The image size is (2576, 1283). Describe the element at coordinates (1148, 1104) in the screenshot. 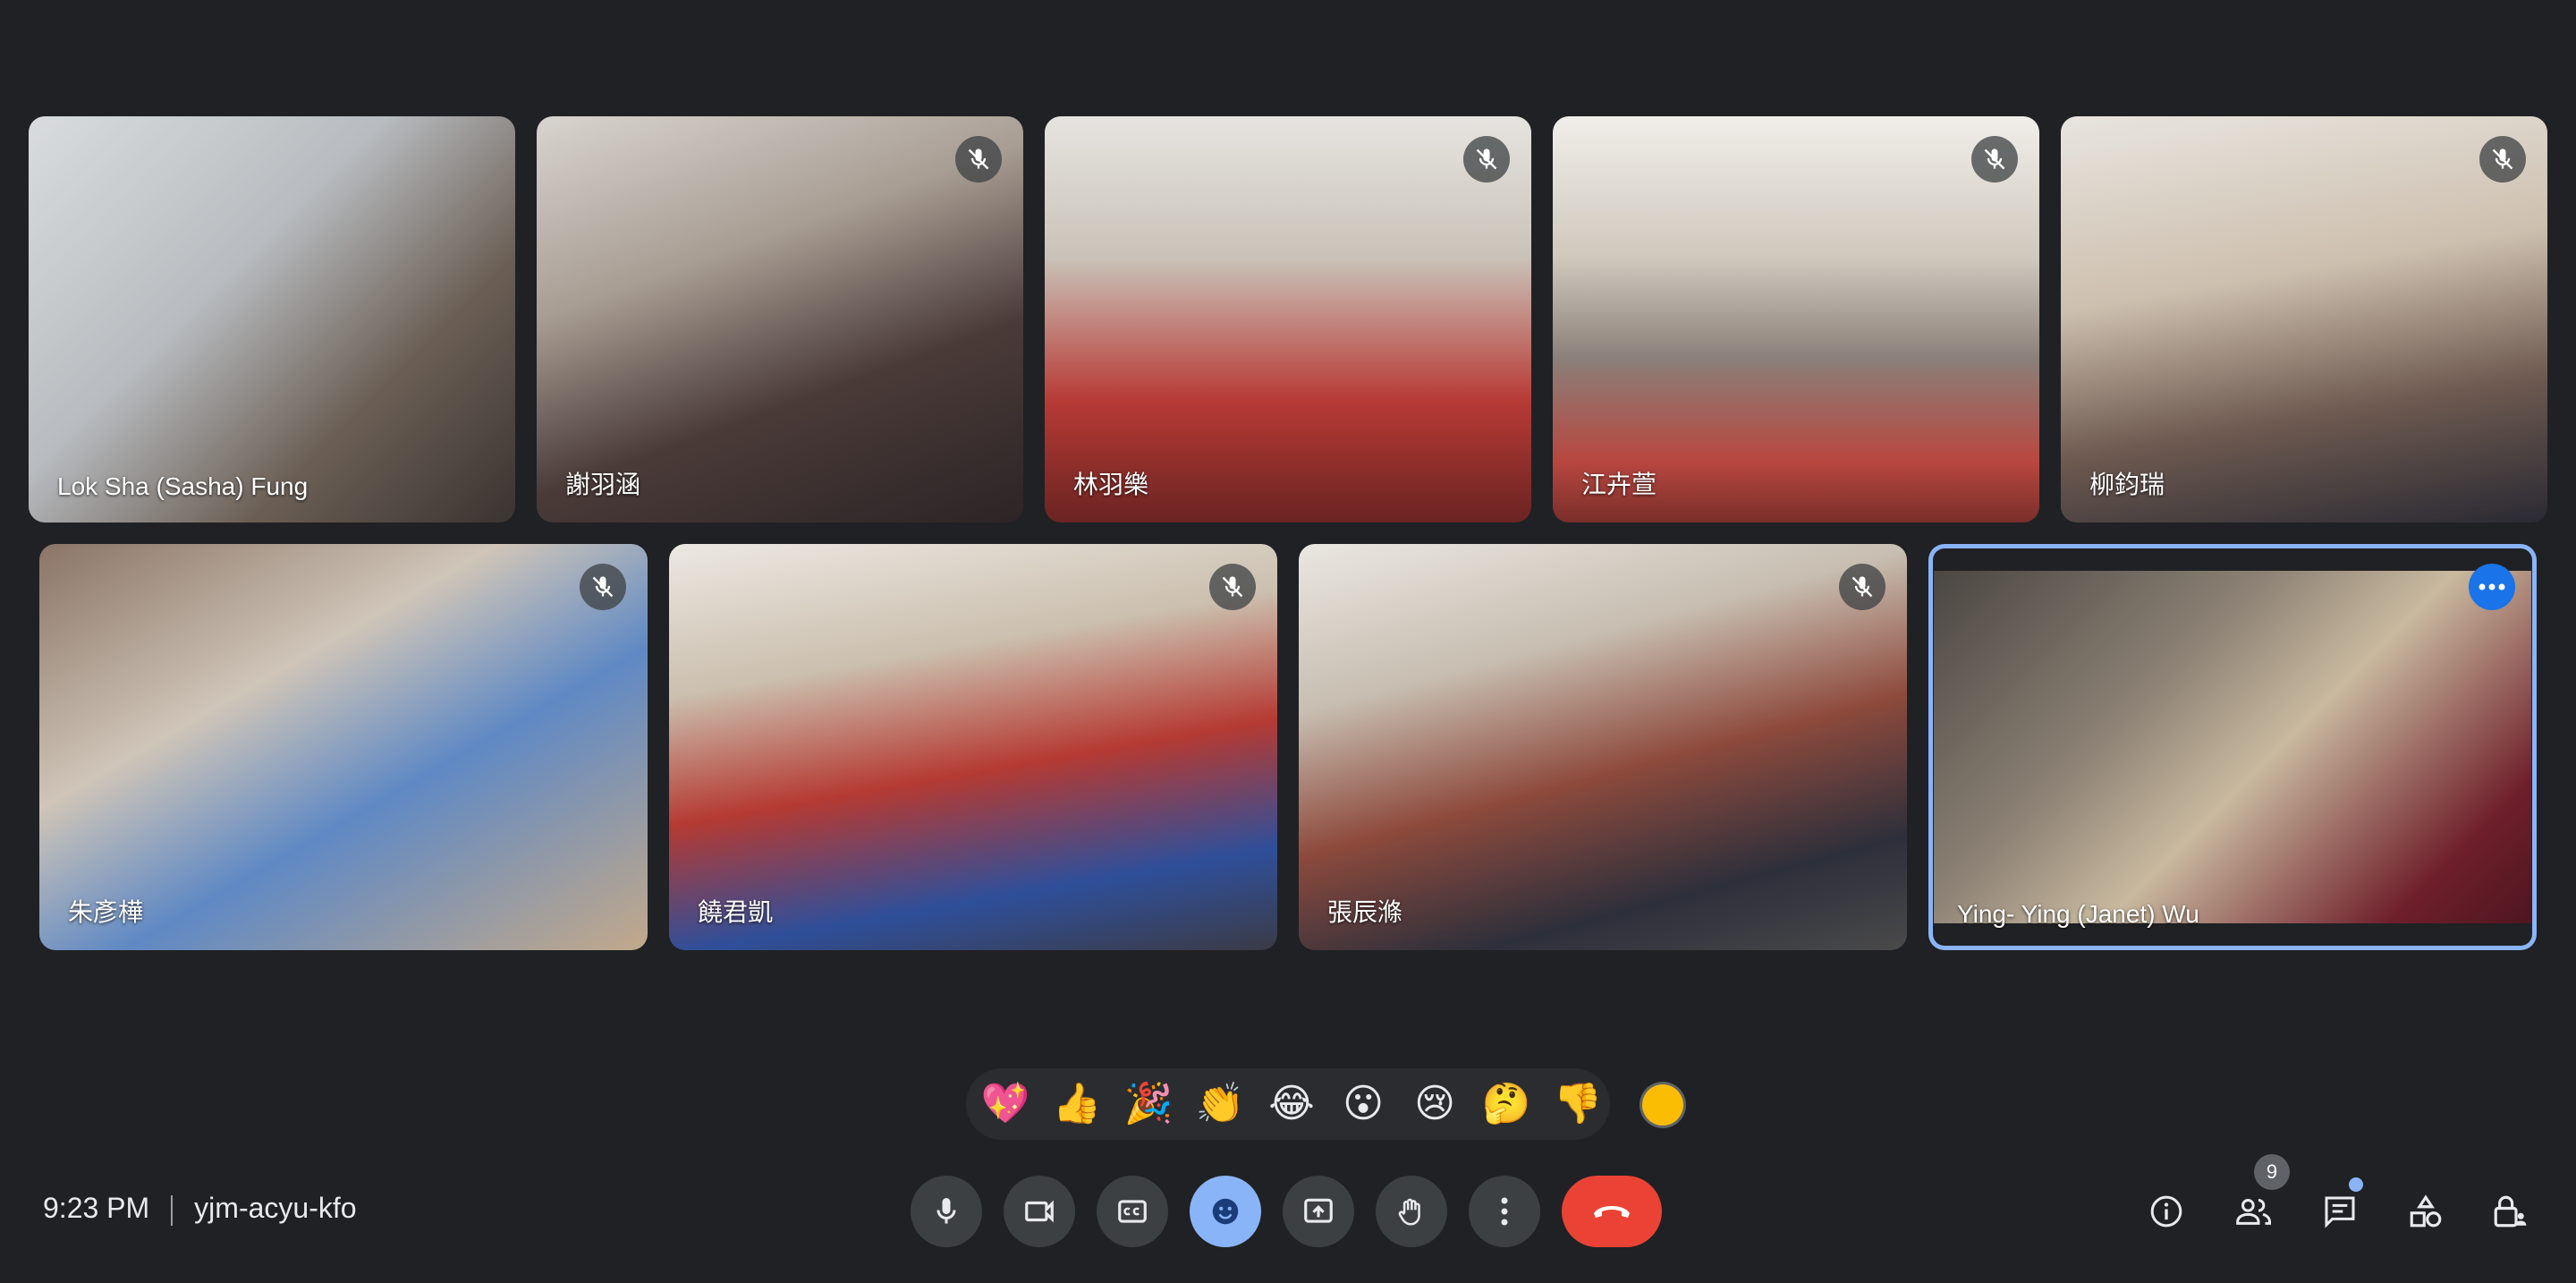

I see `party-popper-reaction: 🎉` at that location.